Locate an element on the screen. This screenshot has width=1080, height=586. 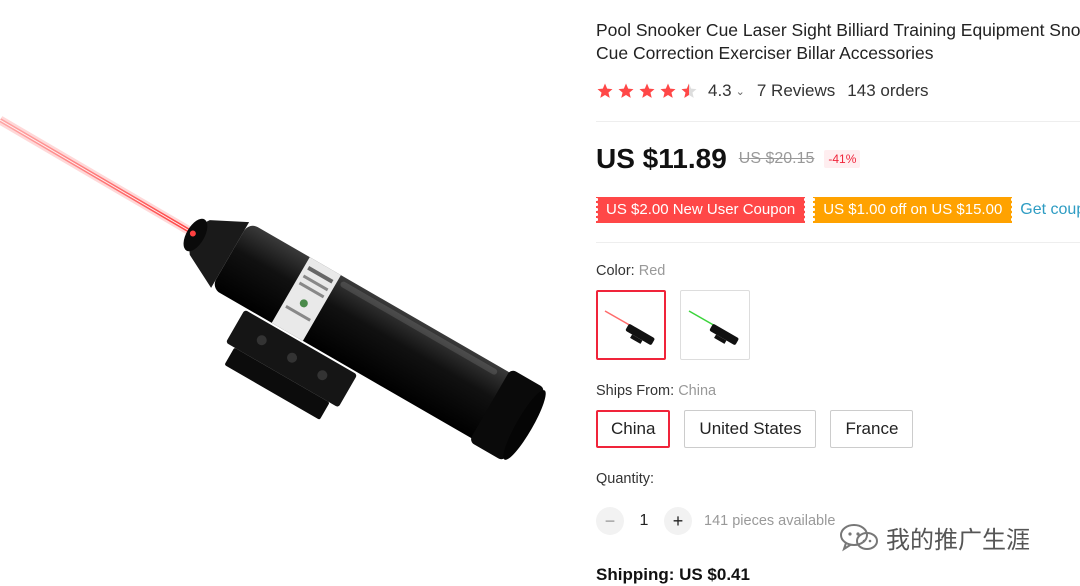
ships-from-label-row: Ships From: China is located at coordinates (656, 391).